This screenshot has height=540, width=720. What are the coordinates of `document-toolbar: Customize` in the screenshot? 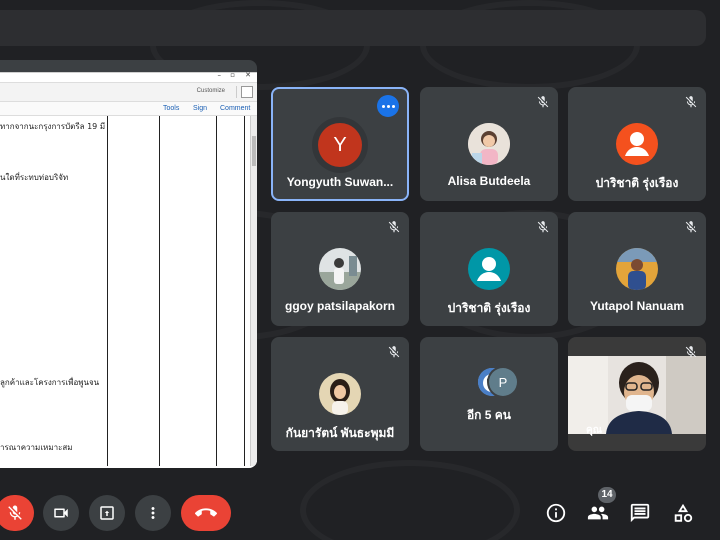 It's located at (128, 92).